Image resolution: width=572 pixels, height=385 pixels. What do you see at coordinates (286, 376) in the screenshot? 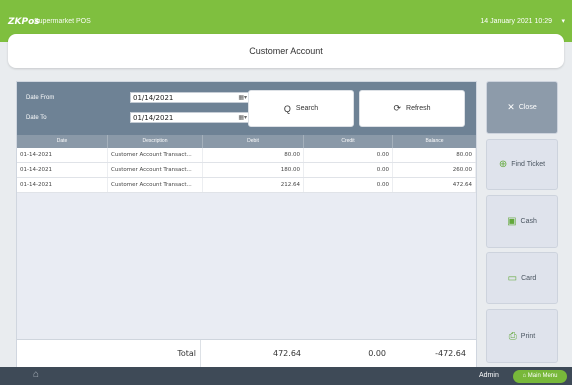
I see `bottom-bar: ⌂ Admin ⌂ Main Menu` at bounding box center [286, 376].